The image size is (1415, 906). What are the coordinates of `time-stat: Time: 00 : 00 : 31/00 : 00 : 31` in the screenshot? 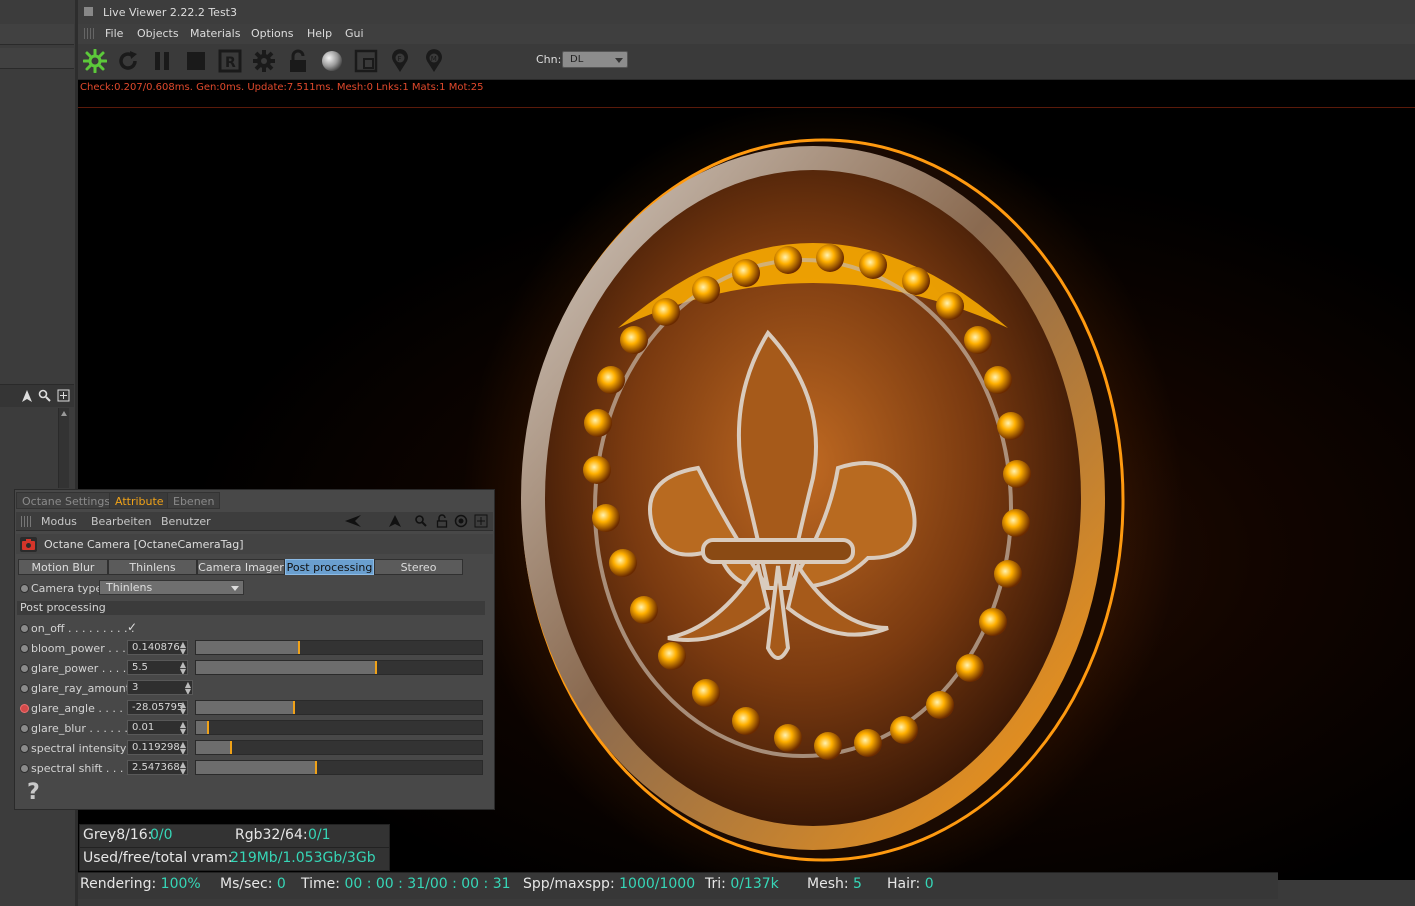 It's located at (406, 884).